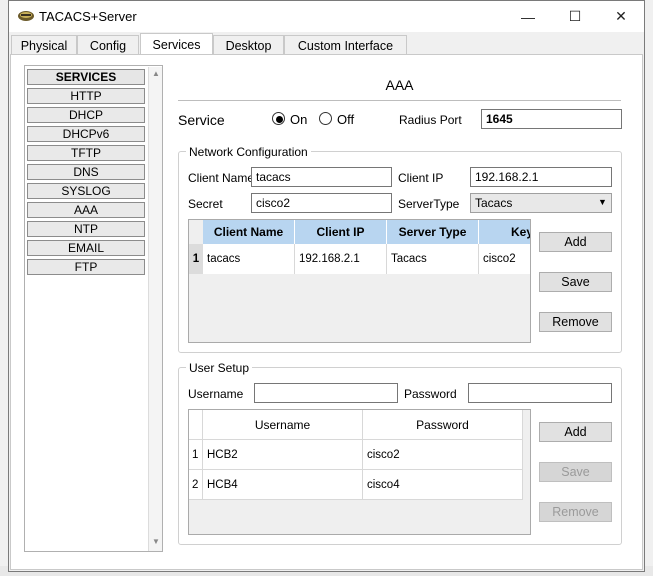  What do you see at coordinates (346, 119) in the screenshot?
I see `service-off-label: Off` at bounding box center [346, 119].